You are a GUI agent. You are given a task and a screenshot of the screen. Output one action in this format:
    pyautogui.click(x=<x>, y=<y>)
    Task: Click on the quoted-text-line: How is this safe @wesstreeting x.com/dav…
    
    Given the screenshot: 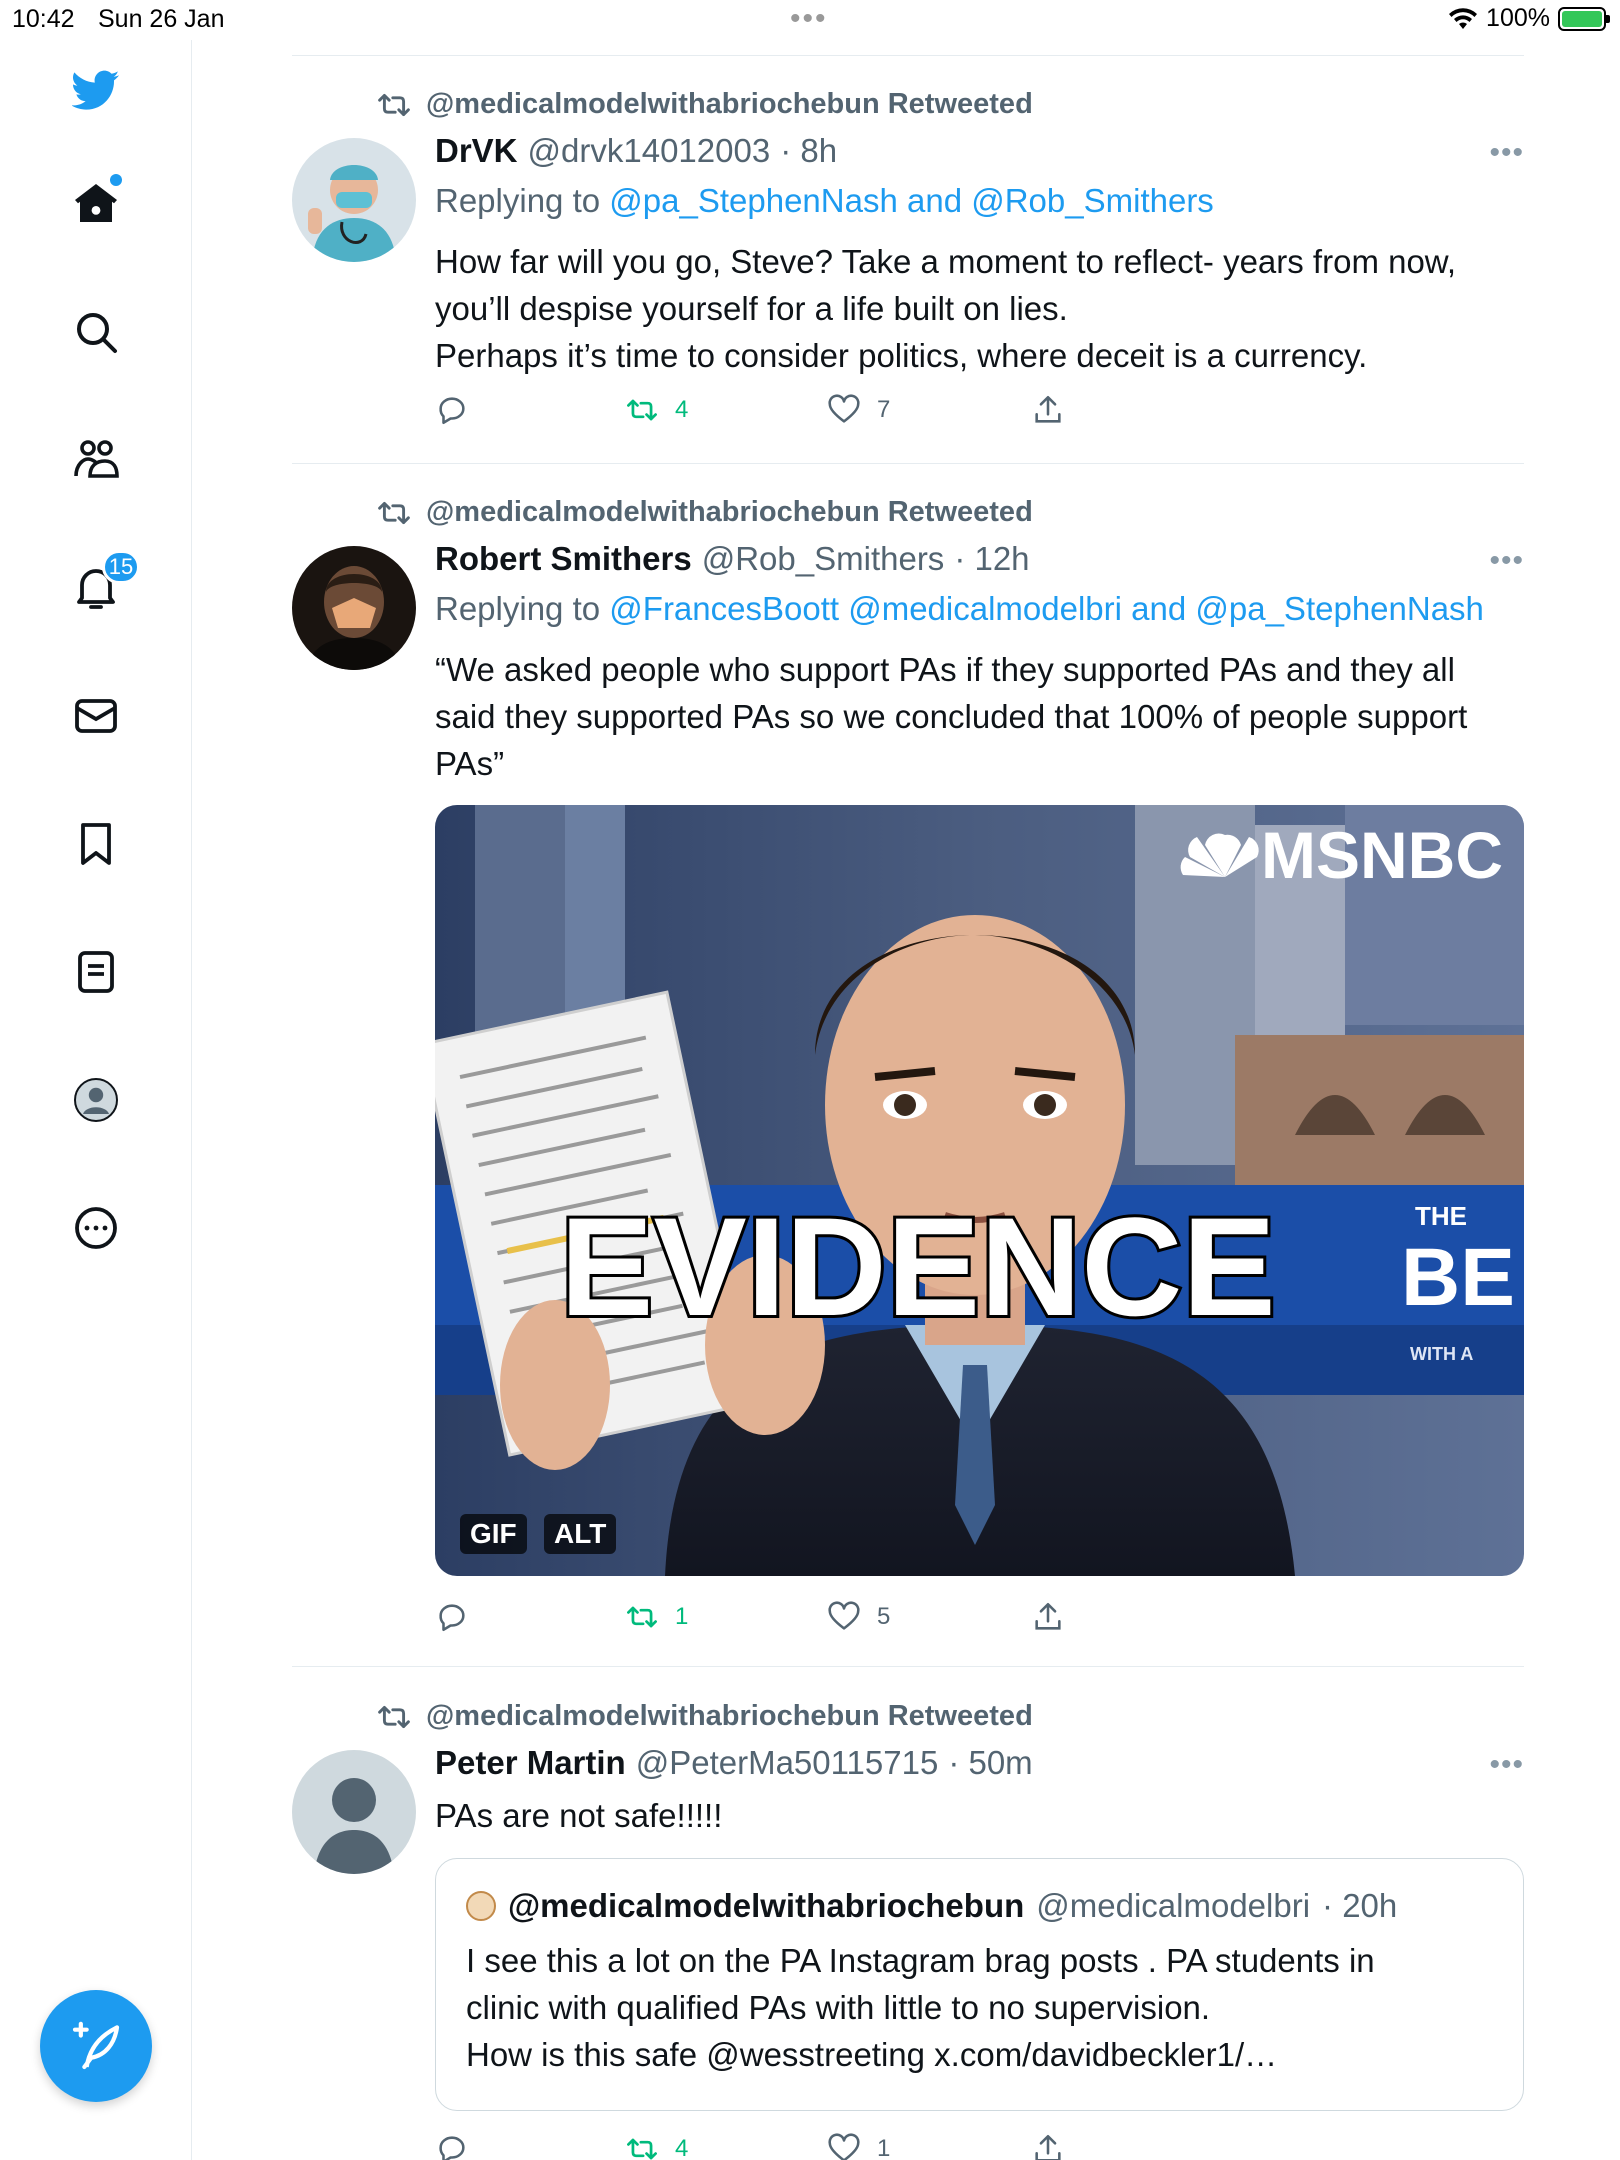 What is the action you would take?
    pyautogui.click(x=872, y=2054)
    